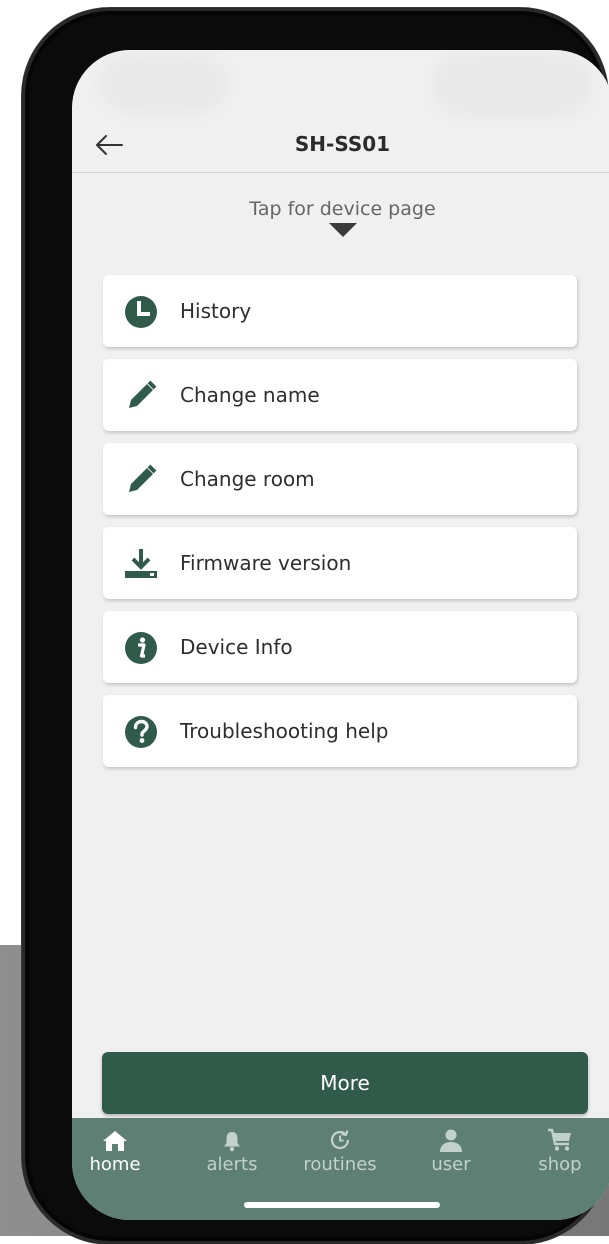 The height and width of the screenshot is (1244, 609). Describe the element at coordinates (266, 563) in the screenshot. I see `menu-item-label: Firmware version` at that location.